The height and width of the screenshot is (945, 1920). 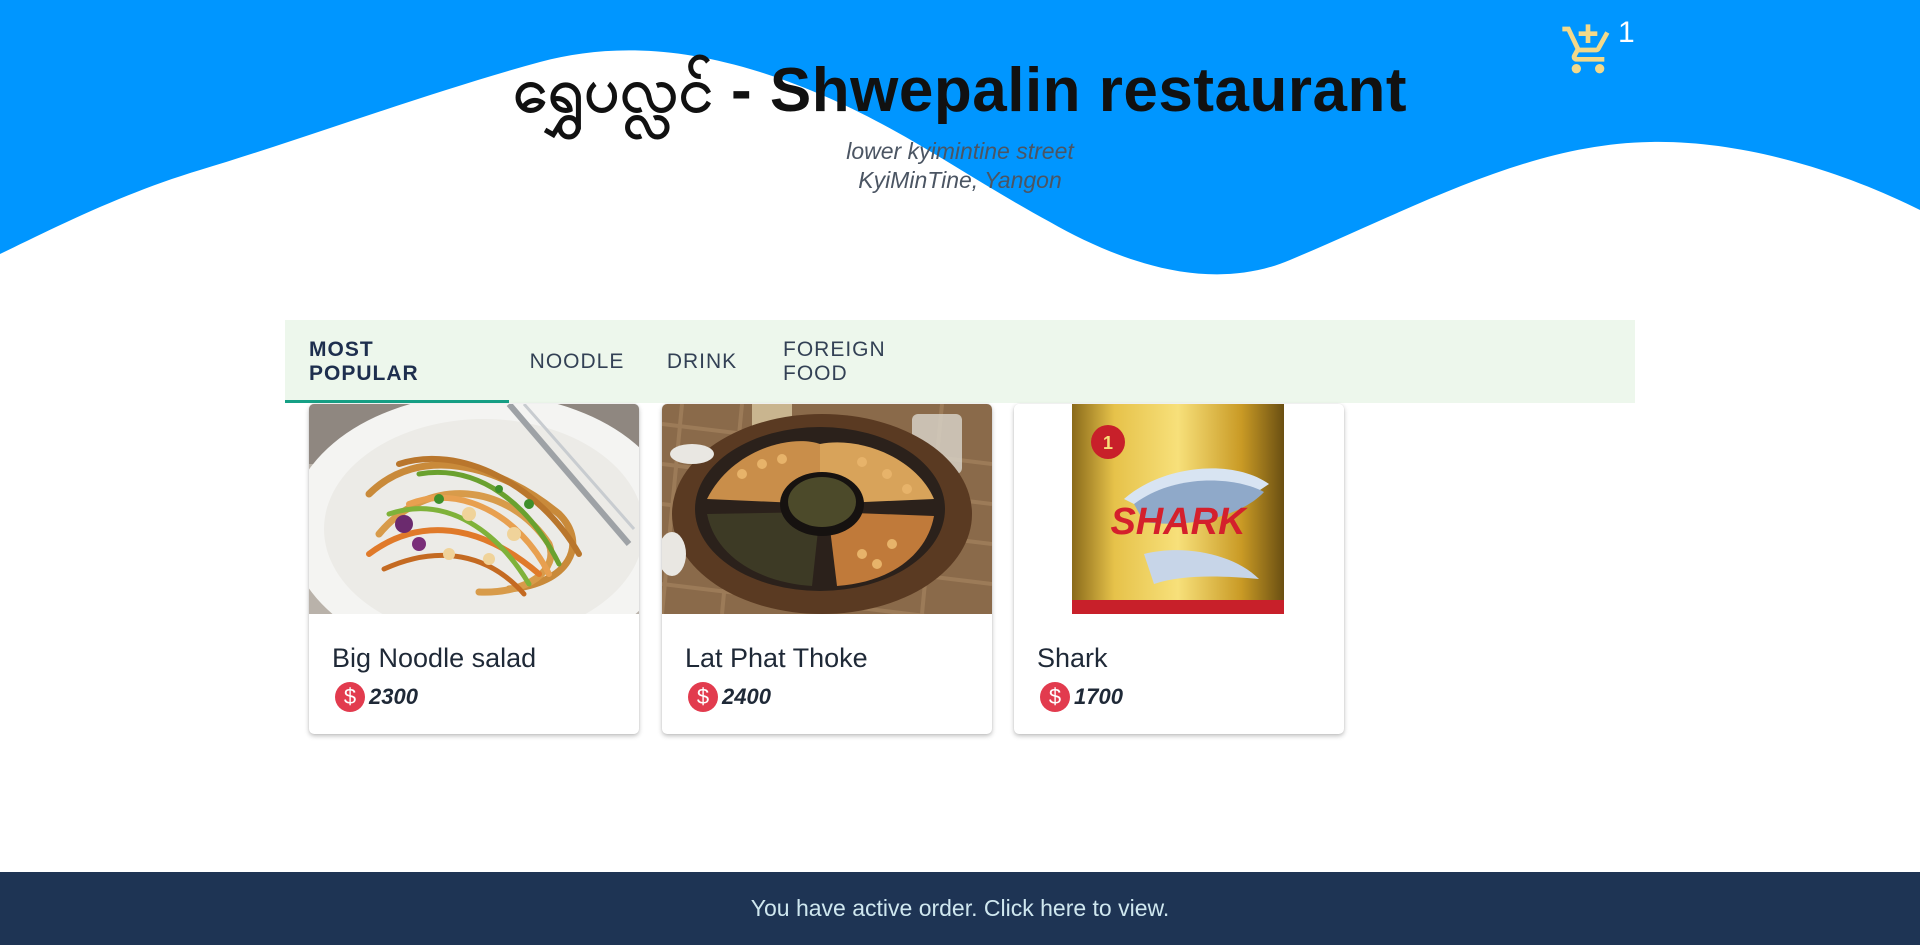 I want to click on tab-noodle: NOODLE, so click(x=577, y=361).